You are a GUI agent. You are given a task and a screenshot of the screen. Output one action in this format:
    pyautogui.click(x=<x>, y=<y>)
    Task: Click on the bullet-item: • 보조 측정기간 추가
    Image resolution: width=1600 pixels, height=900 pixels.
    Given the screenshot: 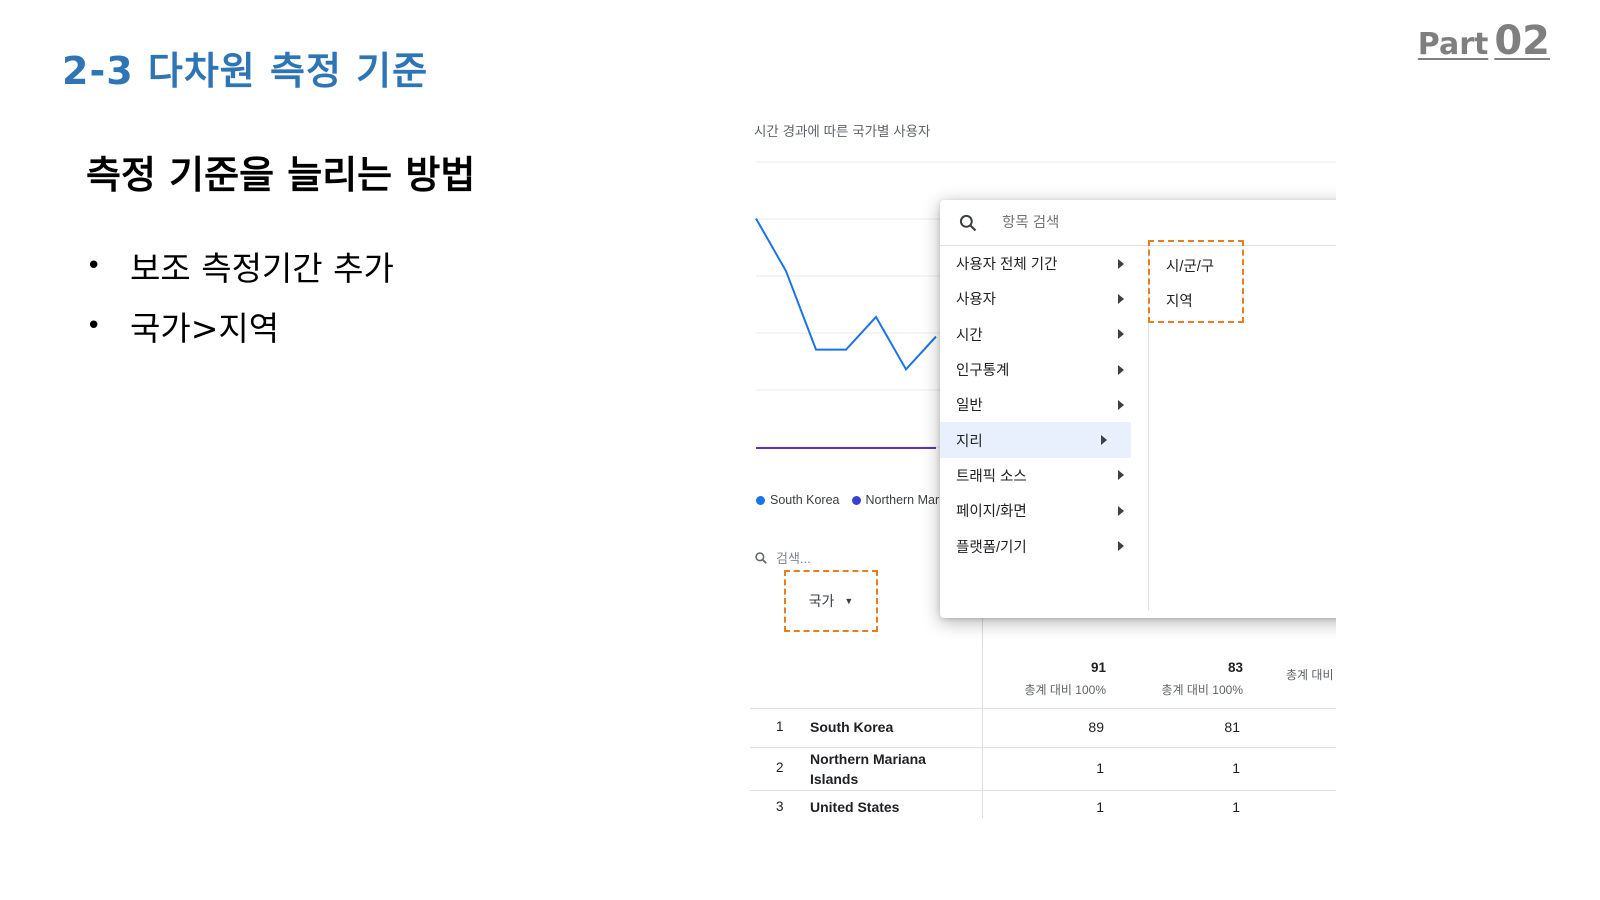 What is the action you would take?
    pyautogui.click(x=240, y=266)
    